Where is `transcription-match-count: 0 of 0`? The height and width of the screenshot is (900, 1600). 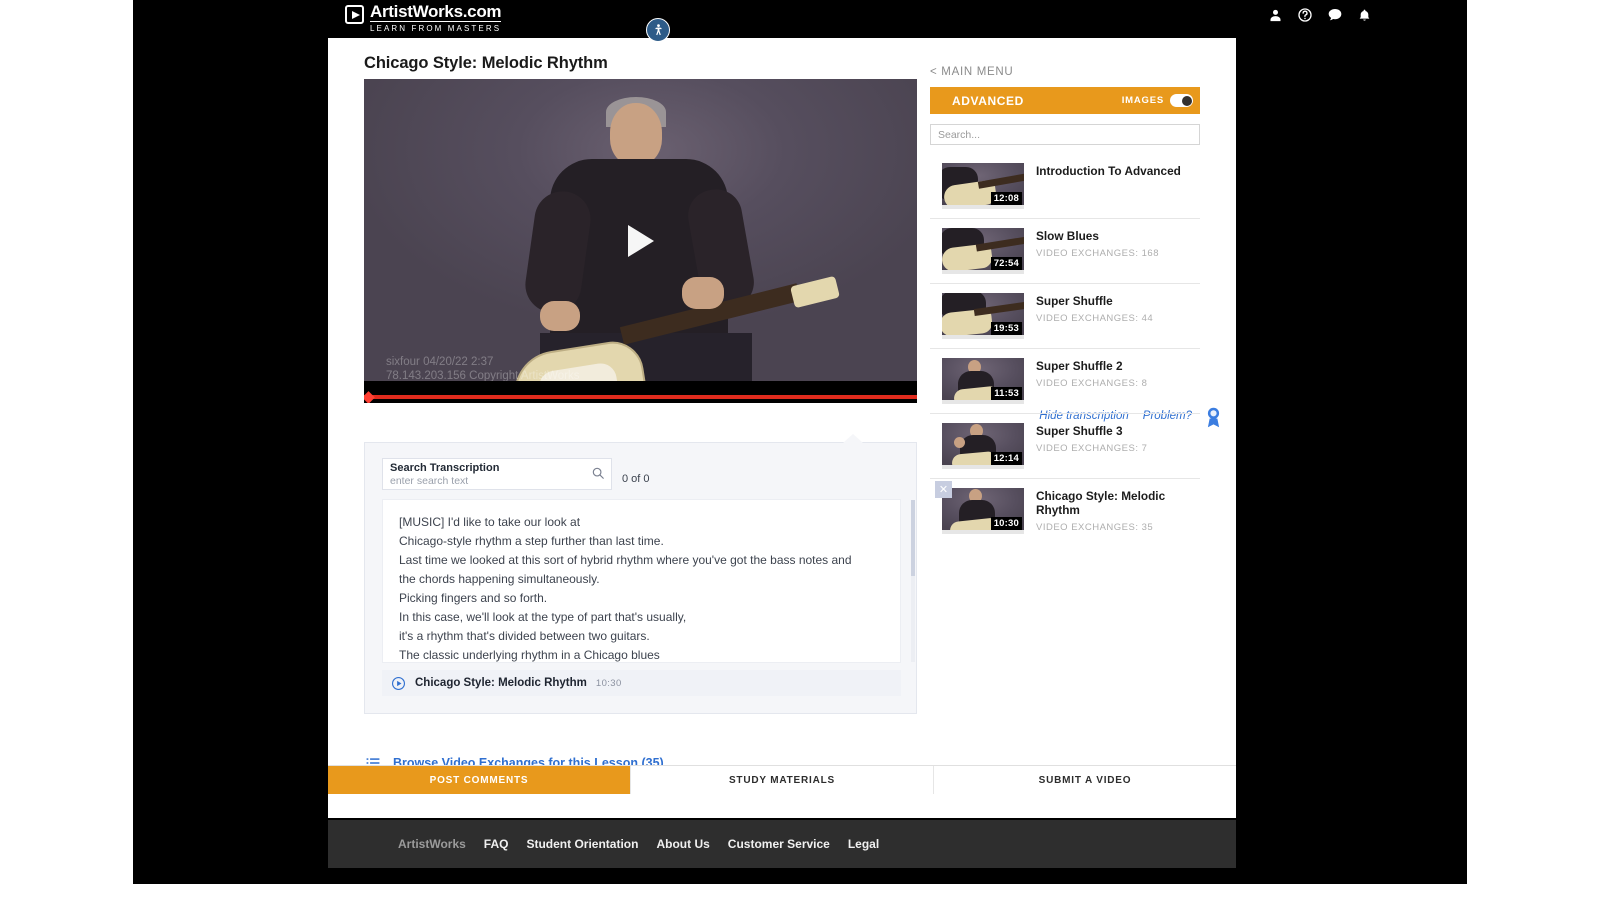 transcription-match-count: 0 of 0 is located at coordinates (636, 479).